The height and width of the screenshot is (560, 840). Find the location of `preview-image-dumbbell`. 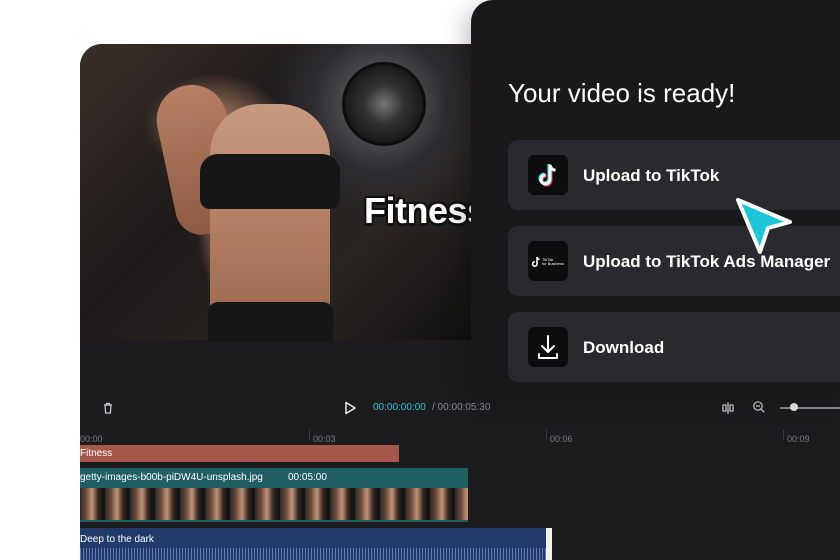

preview-image-dumbbell is located at coordinates (384, 104).